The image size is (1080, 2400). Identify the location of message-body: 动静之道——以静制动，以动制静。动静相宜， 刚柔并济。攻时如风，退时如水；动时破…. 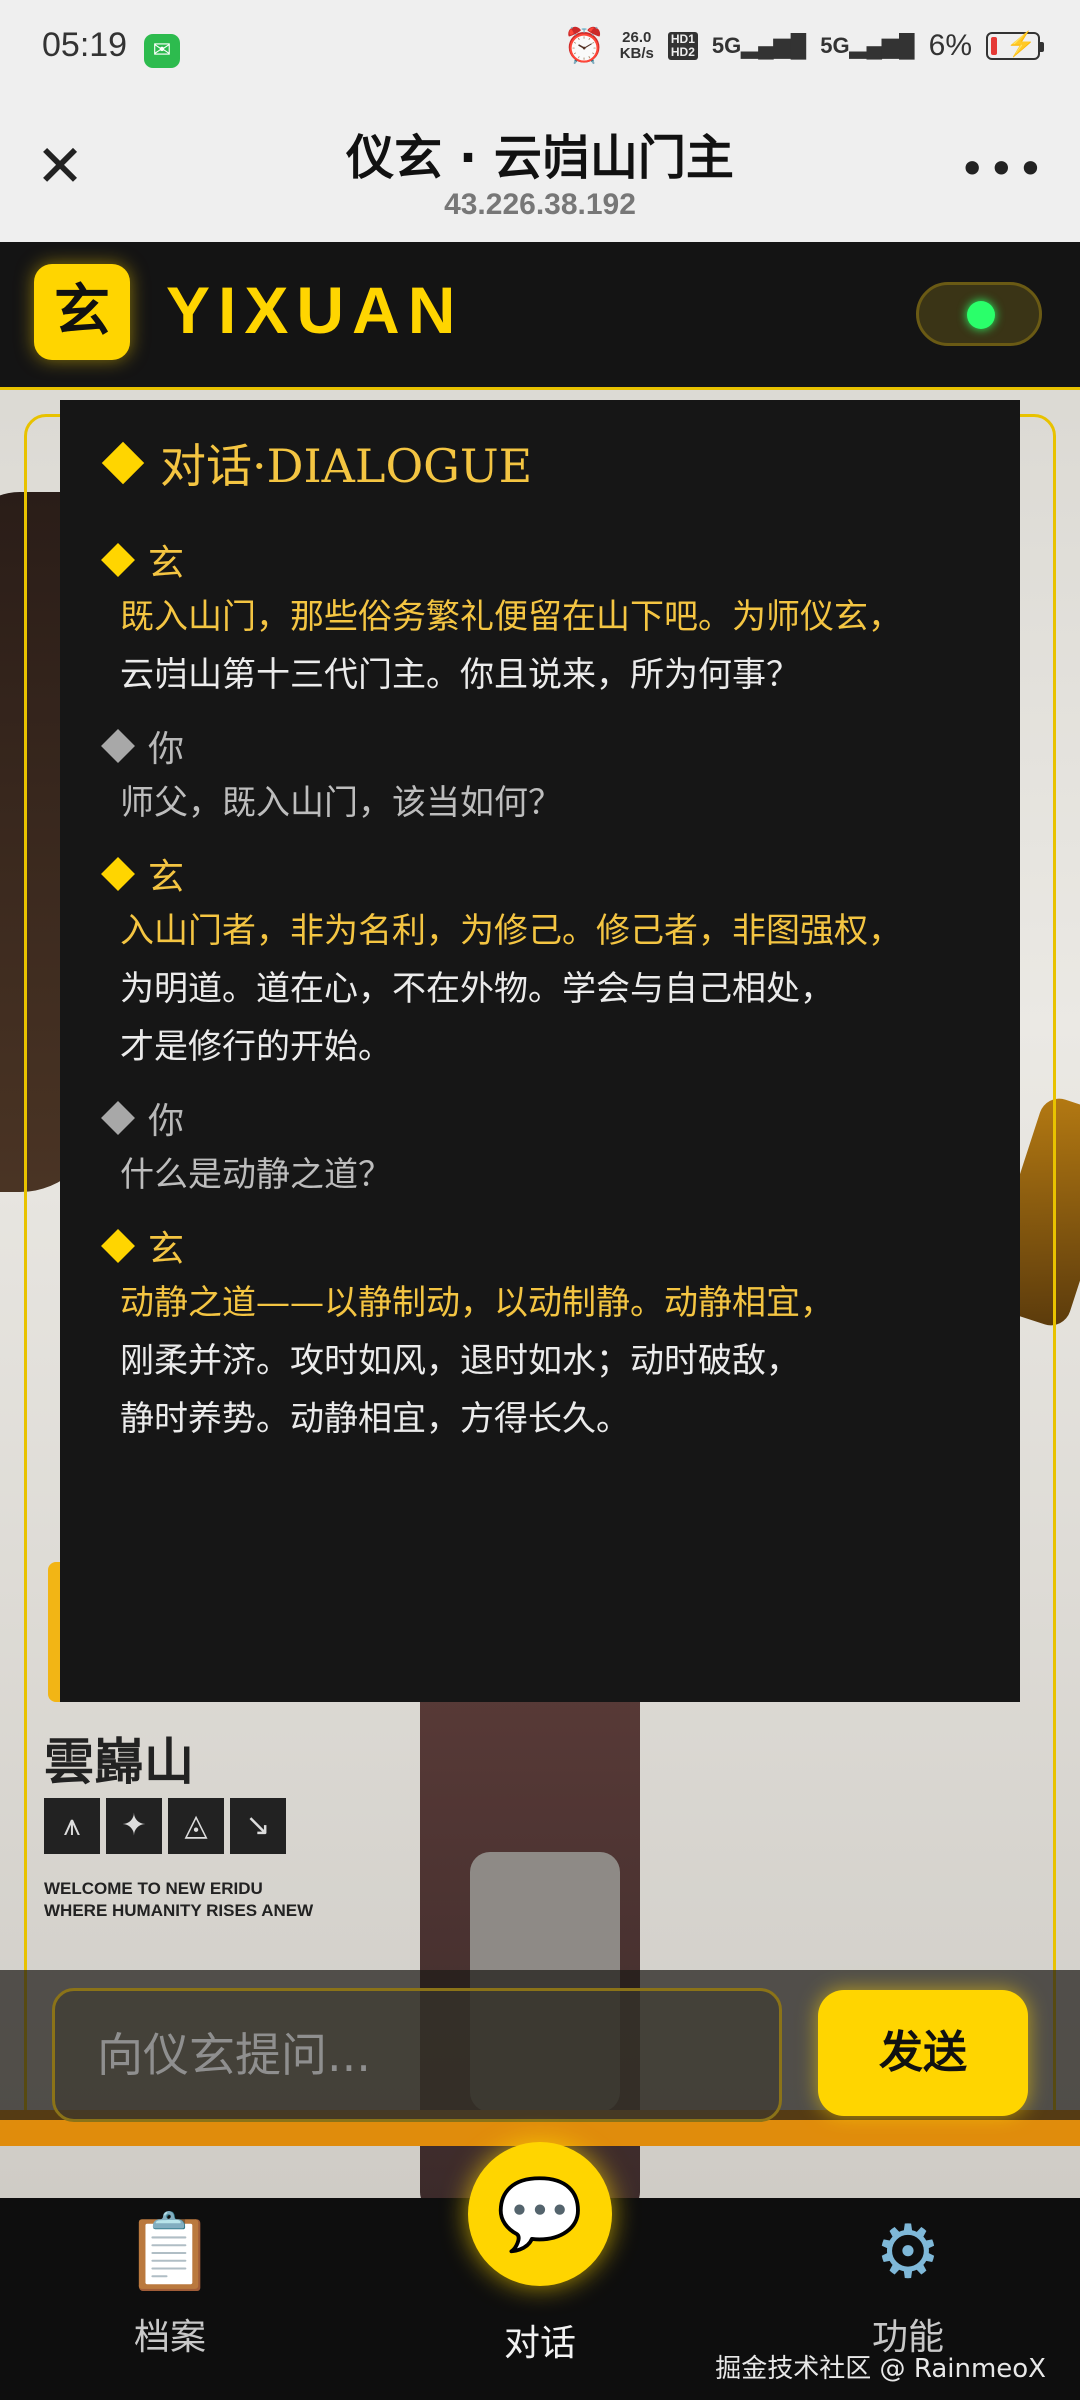
(540, 1361).